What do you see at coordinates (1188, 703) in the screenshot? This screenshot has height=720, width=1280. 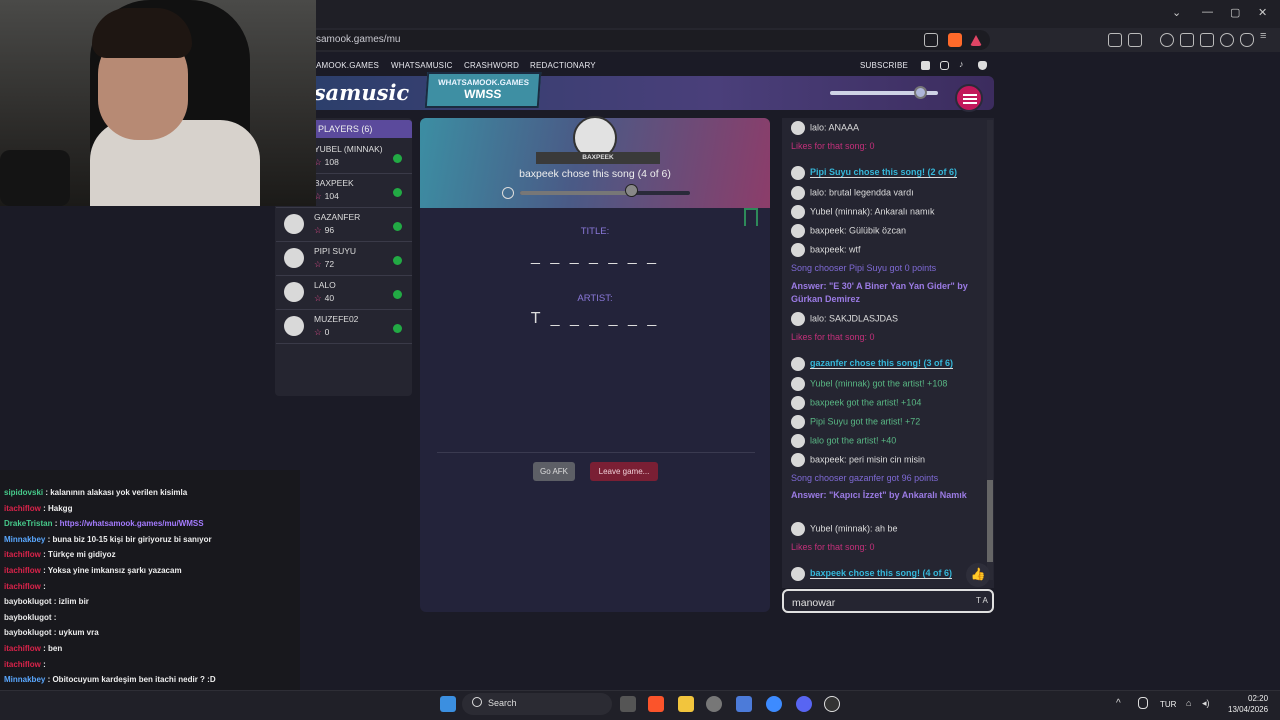 I see `network-icon: ⌂` at bounding box center [1188, 703].